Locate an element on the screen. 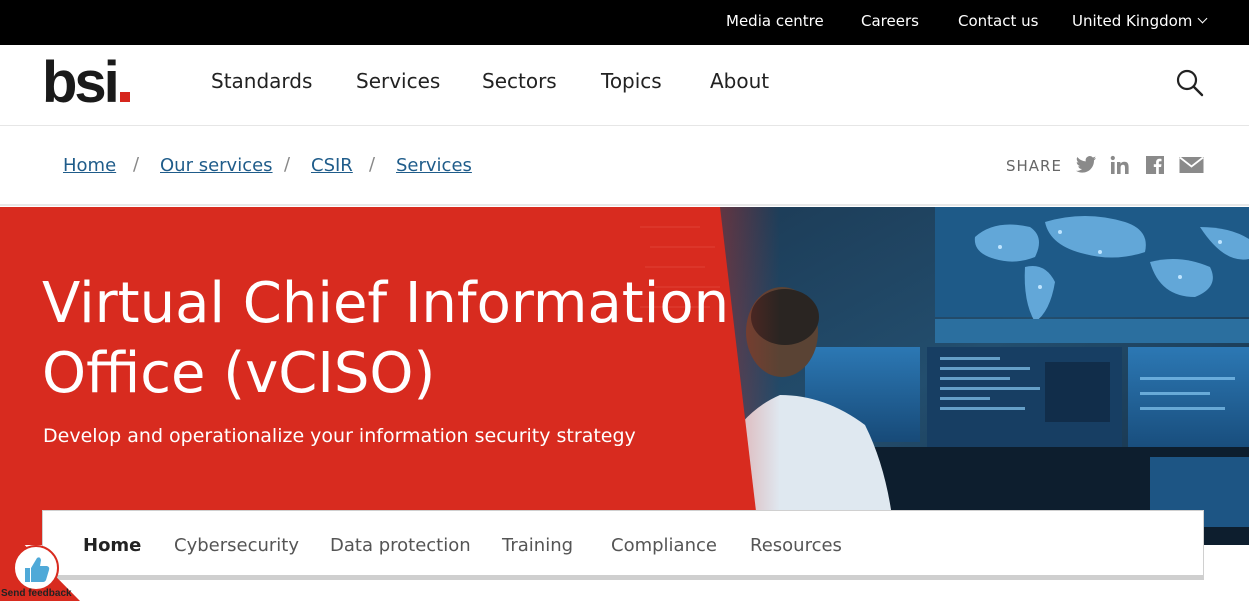  facebook-icon is located at coordinates (1155, 165).